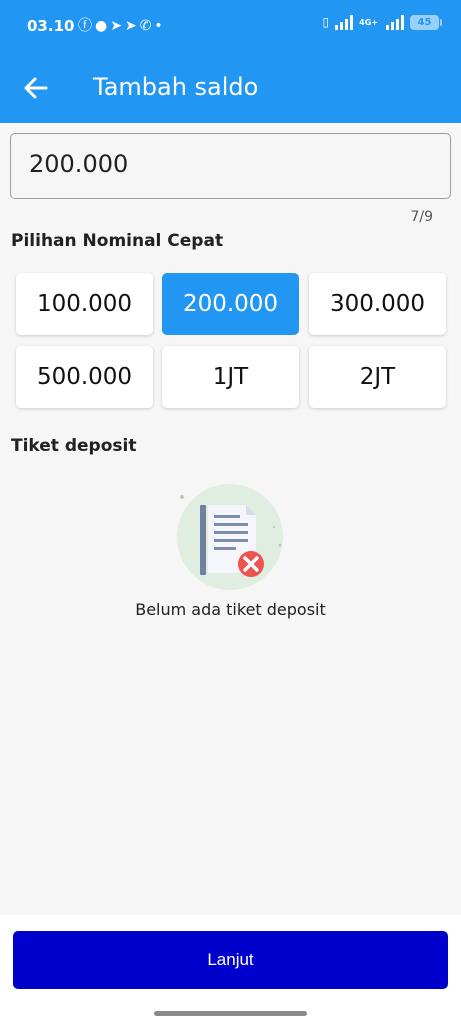 This screenshot has width=461, height=1024. I want to click on nominal-option-1jt: 1JT, so click(230, 377).